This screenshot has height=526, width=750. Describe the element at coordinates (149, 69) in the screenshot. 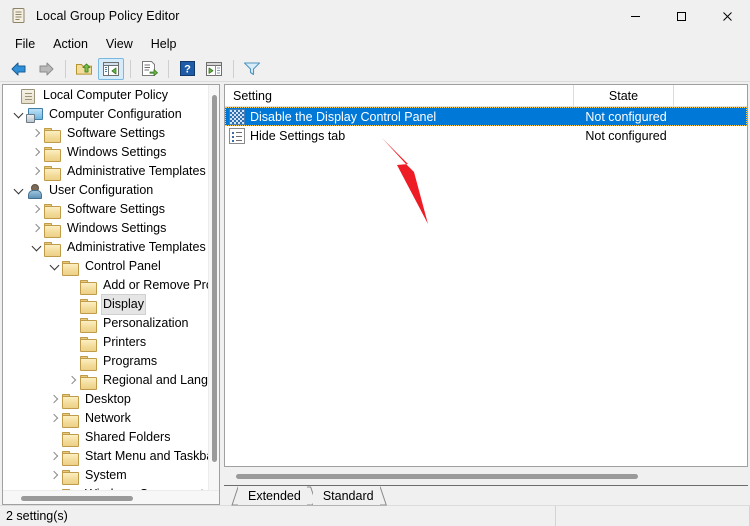

I see `export-list-icon` at that location.